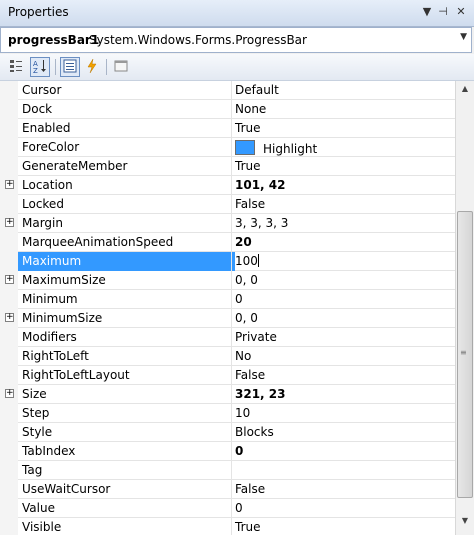  Describe the element at coordinates (228, 280) in the screenshot. I see `property-row: + MaximumSize 0, 0` at that location.